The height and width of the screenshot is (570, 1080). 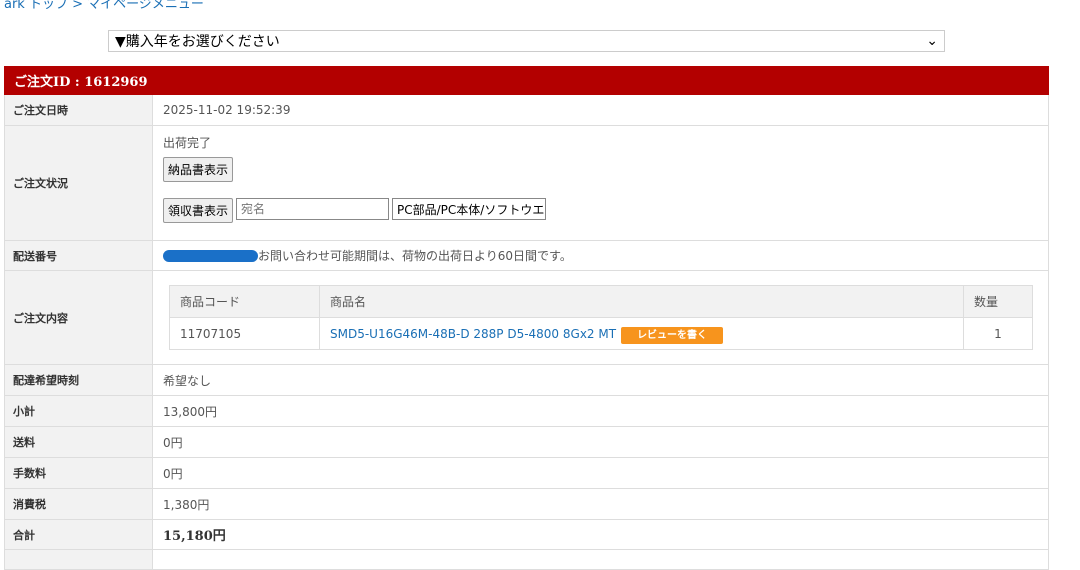 What do you see at coordinates (79, 473) in the screenshot?
I see `label: 手数料` at bounding box center [79, 473].